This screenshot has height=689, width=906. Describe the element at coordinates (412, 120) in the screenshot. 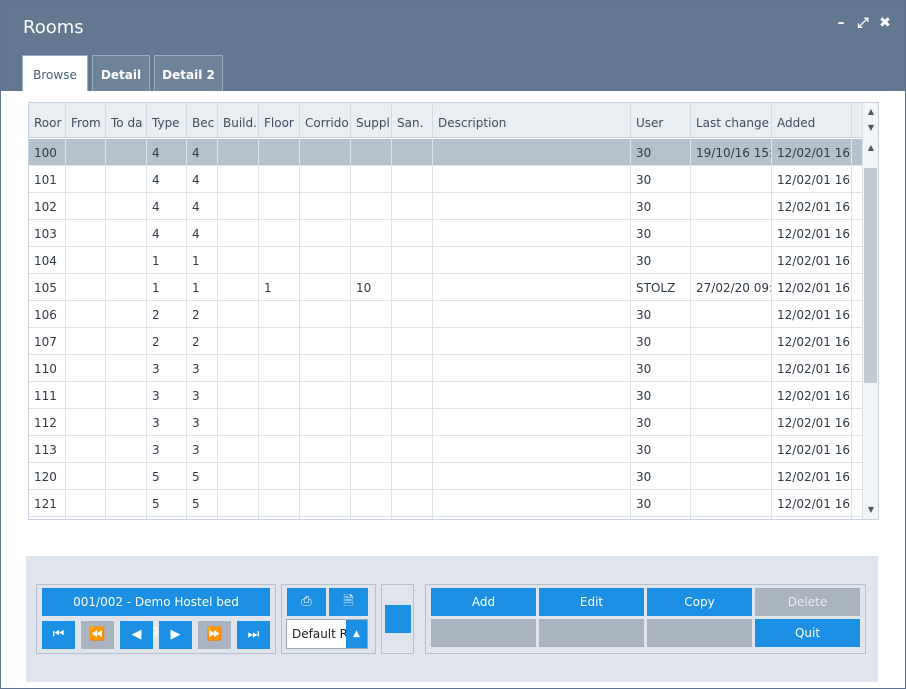

I see `column-header: San.` at that location.